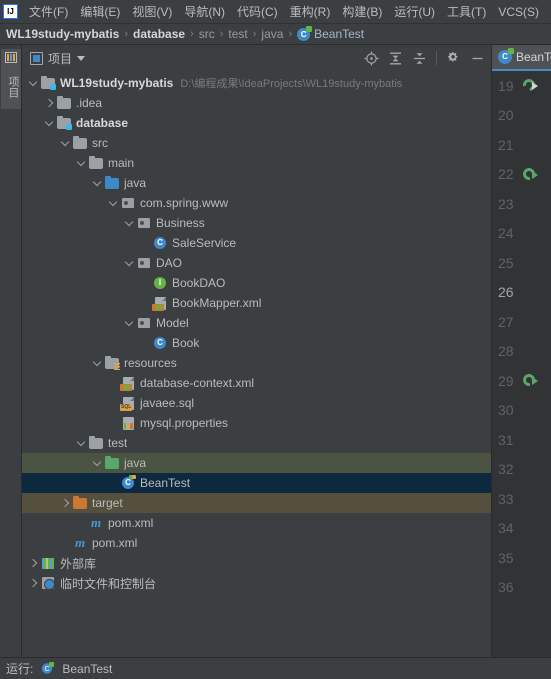 This screenshot has width=551, height=679. What do you see at coordinates (506, 528) in the screenshot?
I see `line-number: 34` at bounding box center [506, 528].